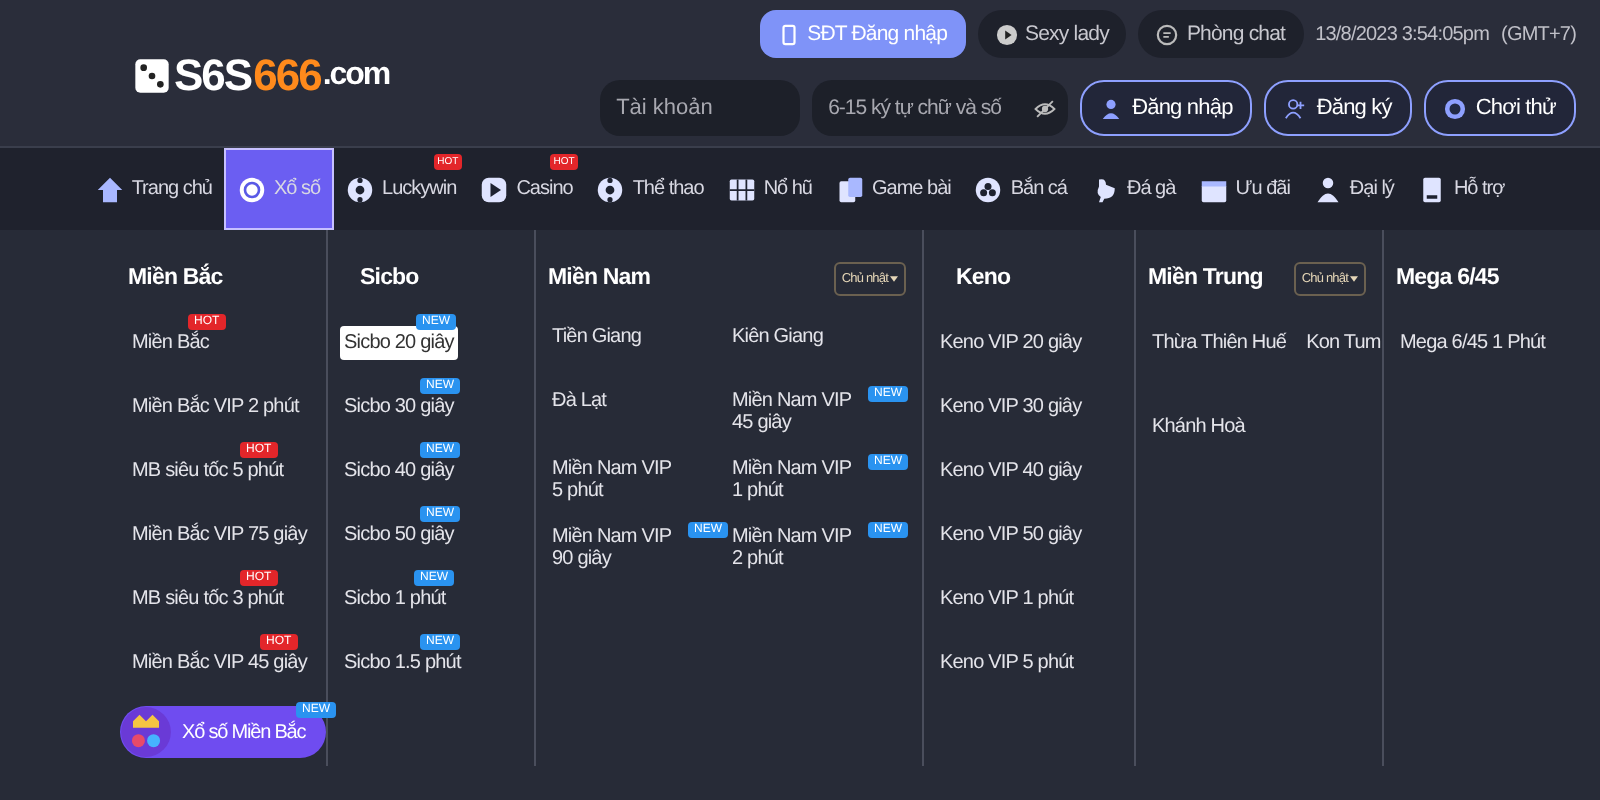 The image size is (1600, 800). Describe the element at coordinates (1020, 189) in the screenshot. I see `nav-tab: Bắn cá` at that location.